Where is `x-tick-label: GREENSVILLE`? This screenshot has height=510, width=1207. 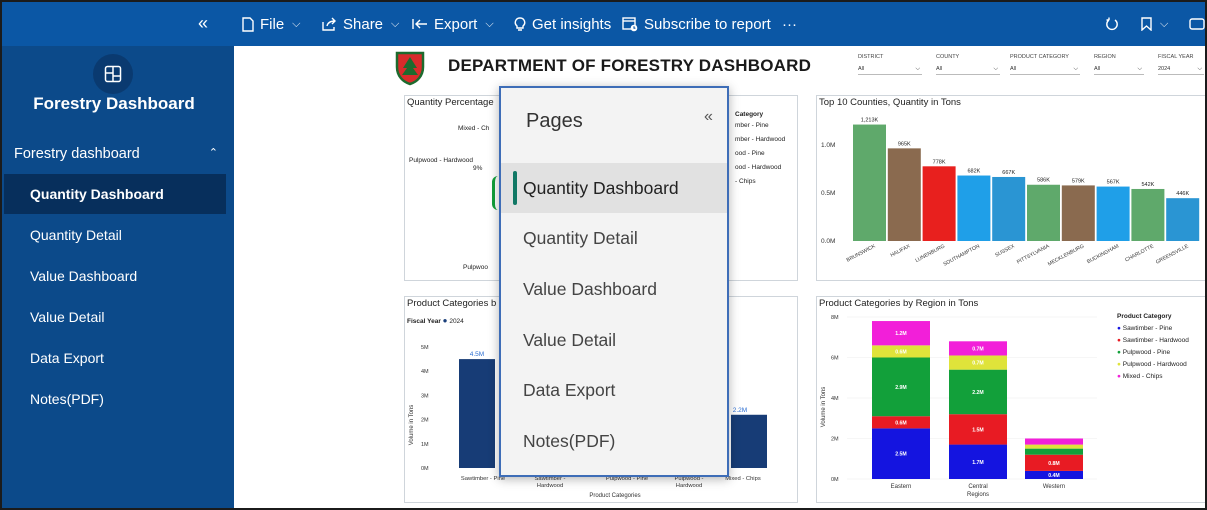
x-tick-label: GREENSVILLE is located at coordinates (1172, 254).